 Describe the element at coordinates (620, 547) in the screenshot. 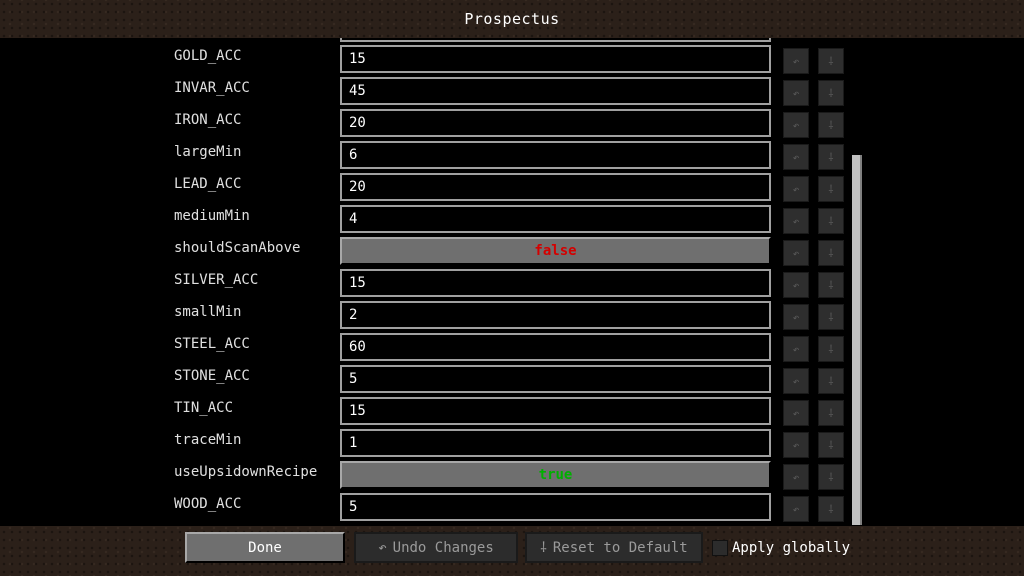

I see `reset-to-default-label: Reset to Default` at that location.